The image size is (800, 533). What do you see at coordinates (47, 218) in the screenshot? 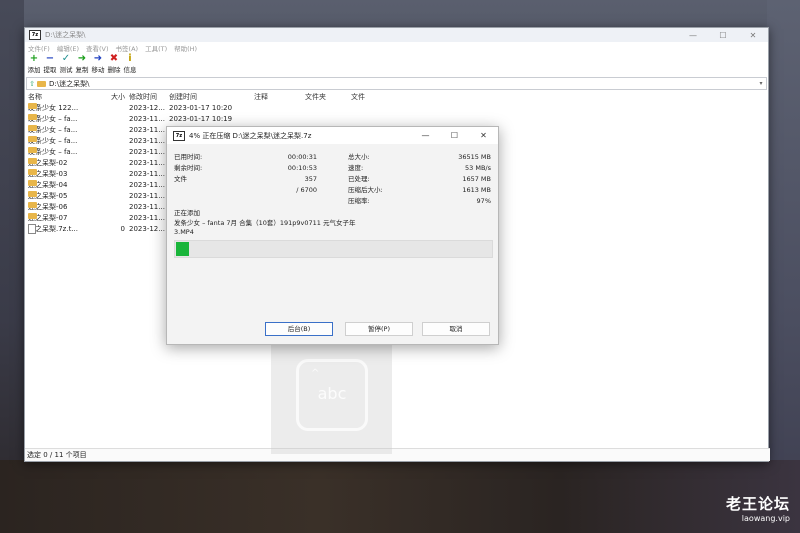
I see `row-name-cell: 迷之呆梨-07` at bounding box center [47, 218].